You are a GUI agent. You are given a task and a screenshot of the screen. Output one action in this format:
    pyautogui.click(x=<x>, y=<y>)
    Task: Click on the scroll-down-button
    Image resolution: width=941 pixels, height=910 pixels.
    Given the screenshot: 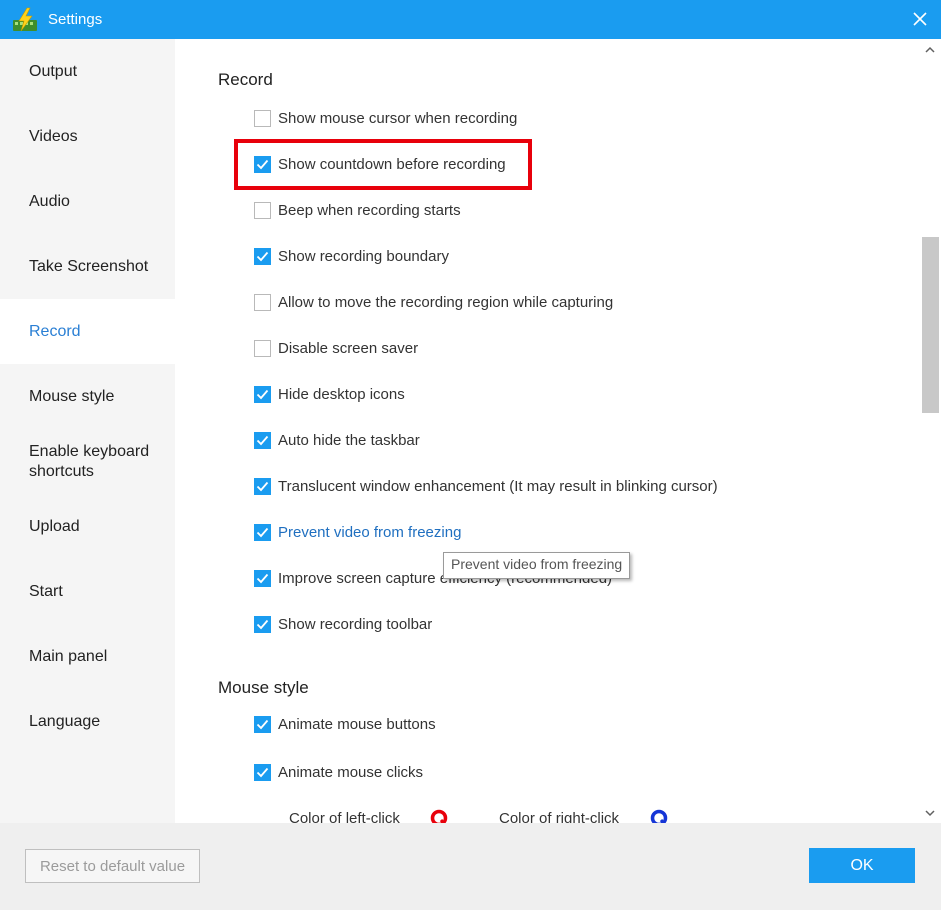 What is the action you would take?
    pyautogui.click(x=930, y=813)
    